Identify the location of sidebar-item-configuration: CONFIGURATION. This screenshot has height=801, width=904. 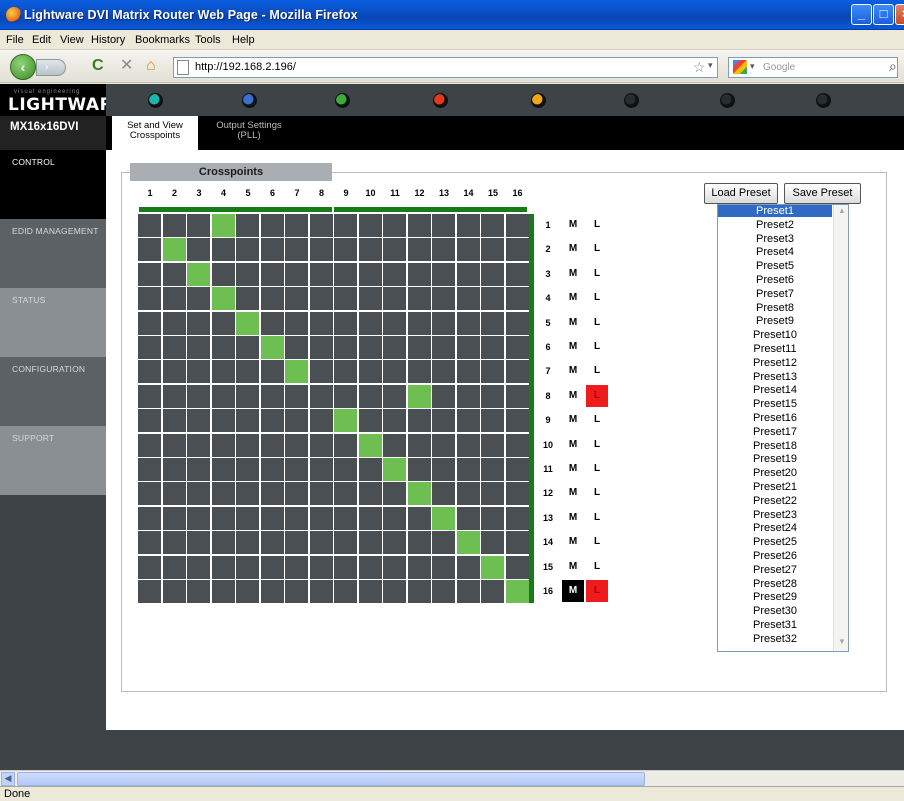
(53, 391).